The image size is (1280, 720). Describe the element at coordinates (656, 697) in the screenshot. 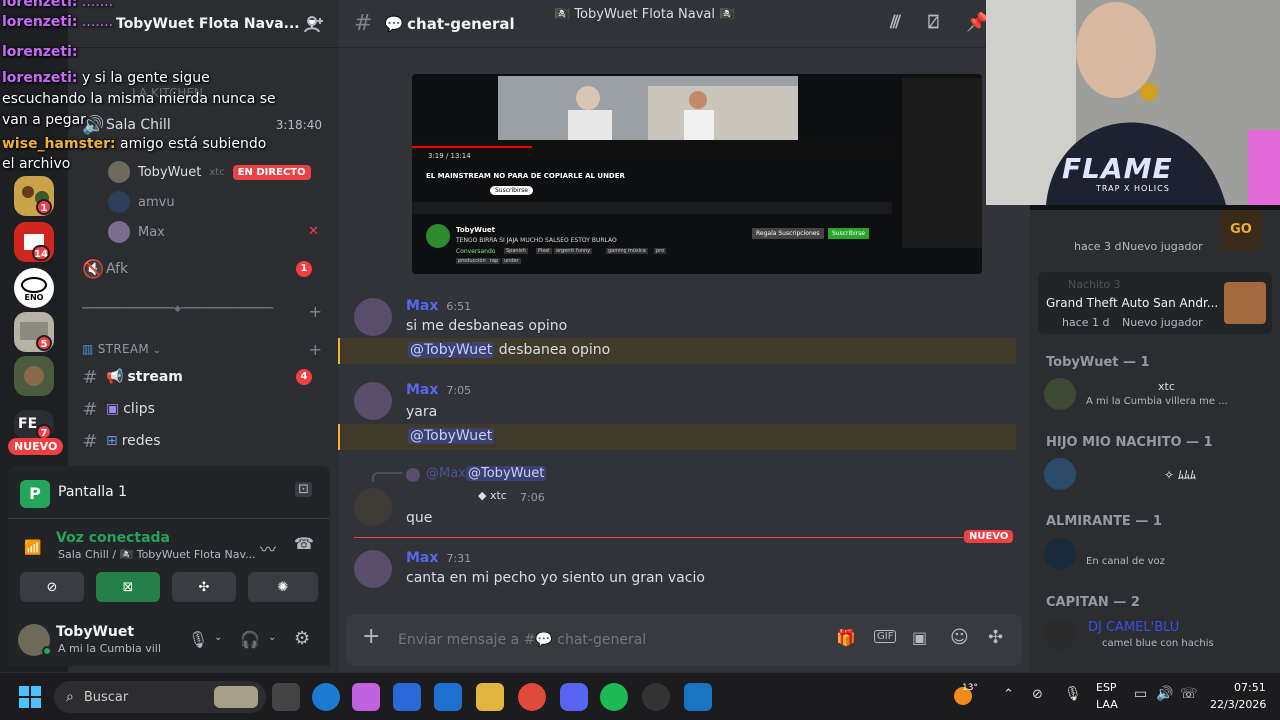

I see `obs-icon` at that location.